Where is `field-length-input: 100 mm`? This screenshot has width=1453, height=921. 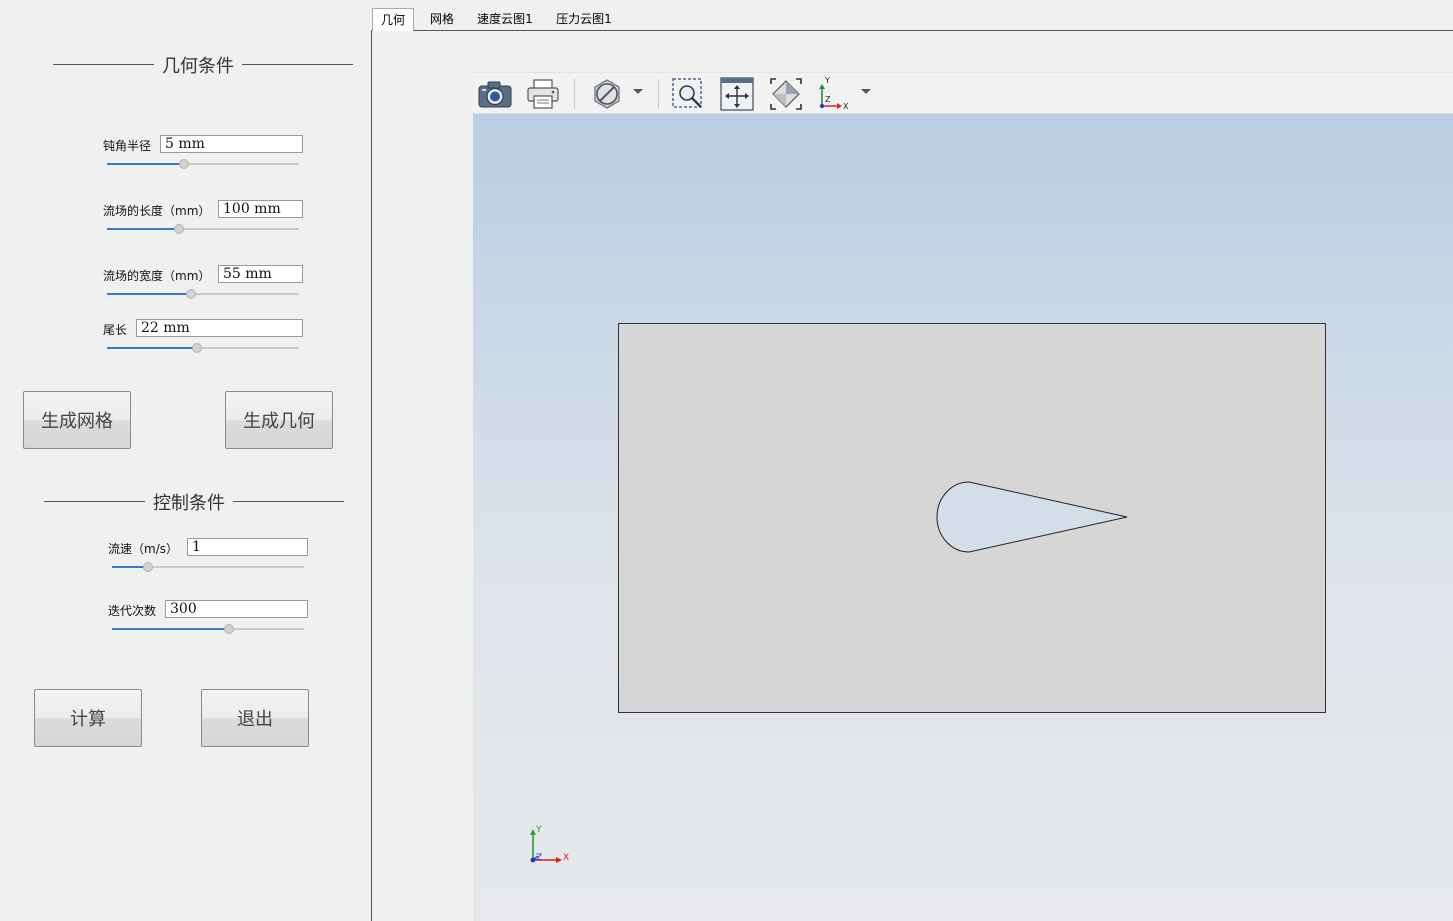
field-length-input: 100 mm is located at coordinates (260, 209).